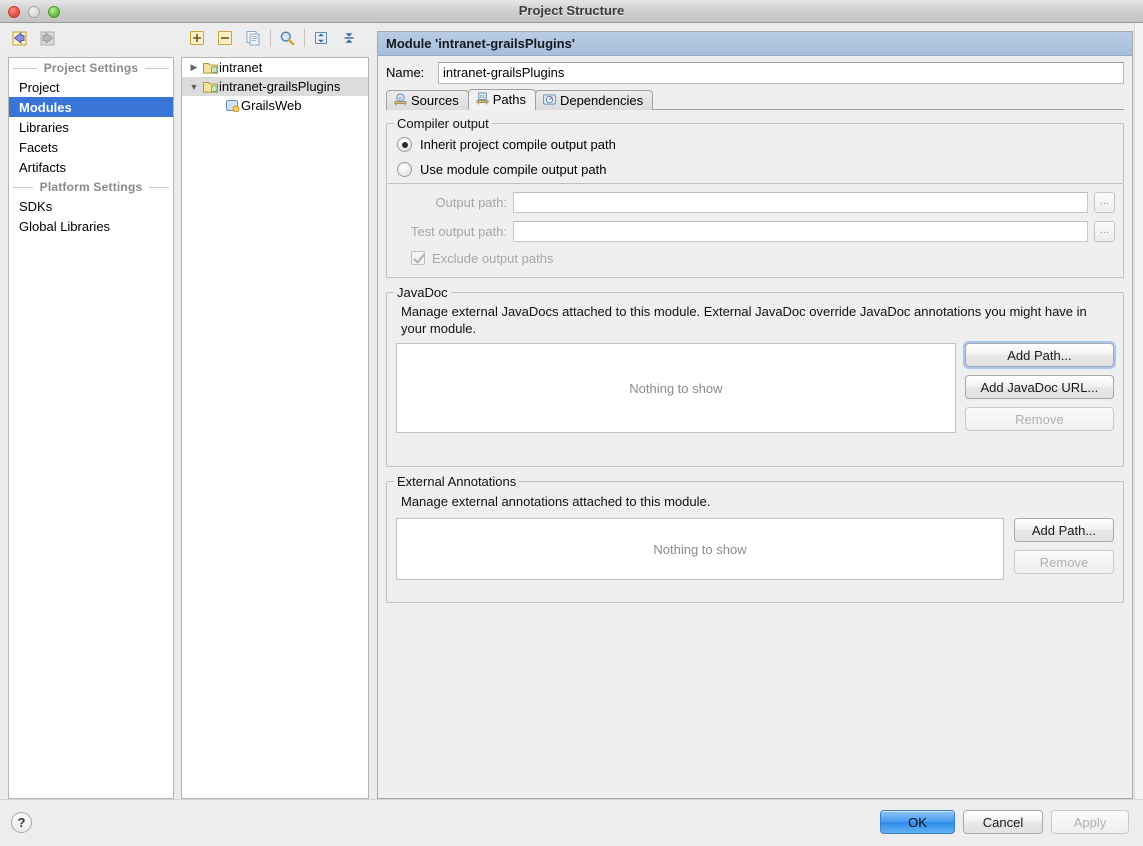  Describe the element at coordinates (197, 38) in the screenshot. I see `add-button` at that location.